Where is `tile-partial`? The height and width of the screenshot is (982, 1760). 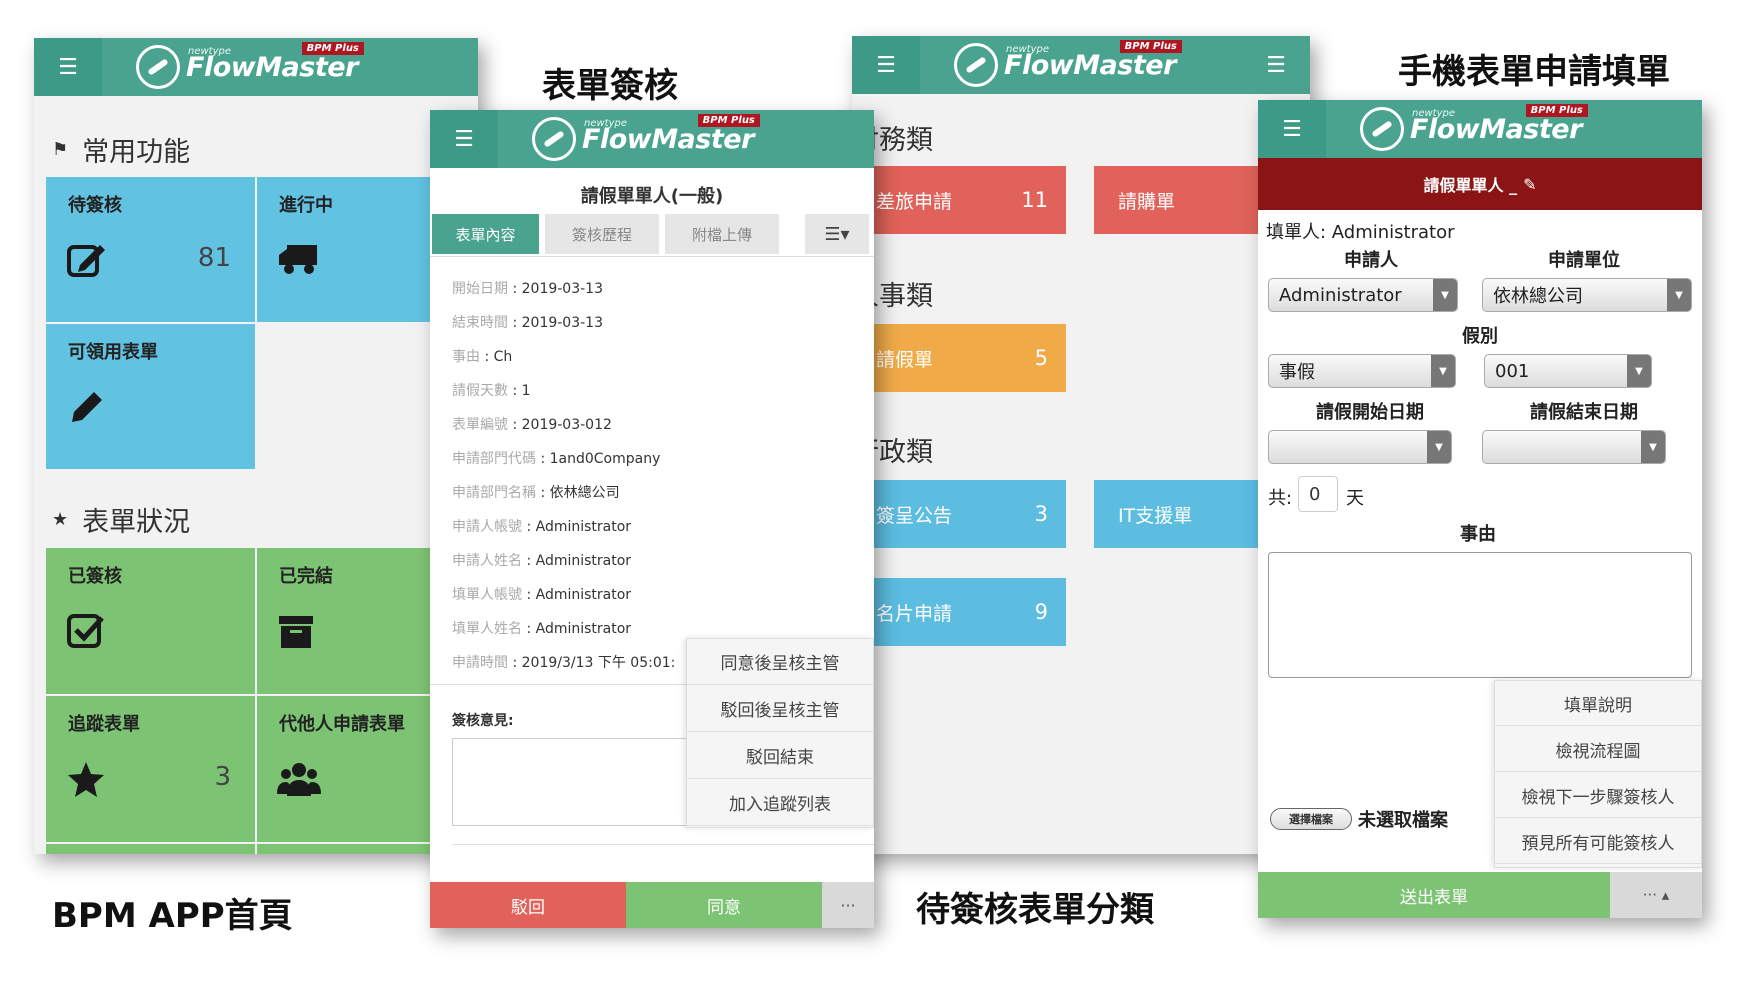
tile-partial is located at coordinates (150, 849).